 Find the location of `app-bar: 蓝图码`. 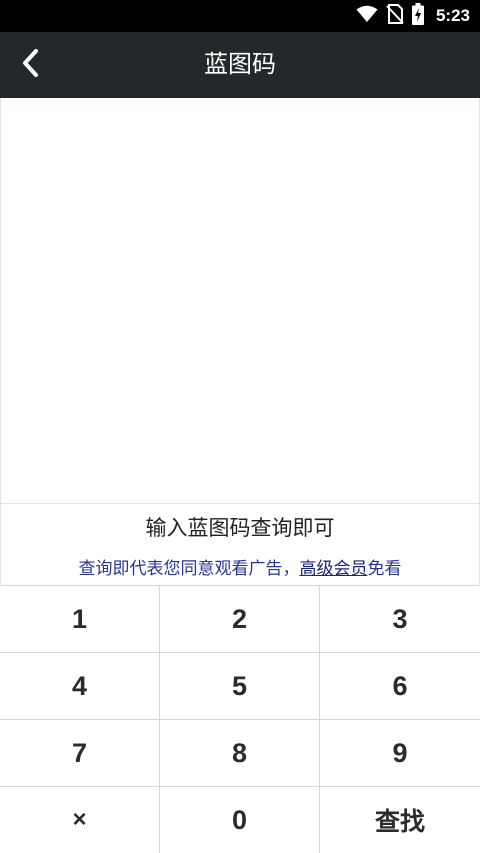

app-bar: 蓝图码 is located at coordinates (240, 65).